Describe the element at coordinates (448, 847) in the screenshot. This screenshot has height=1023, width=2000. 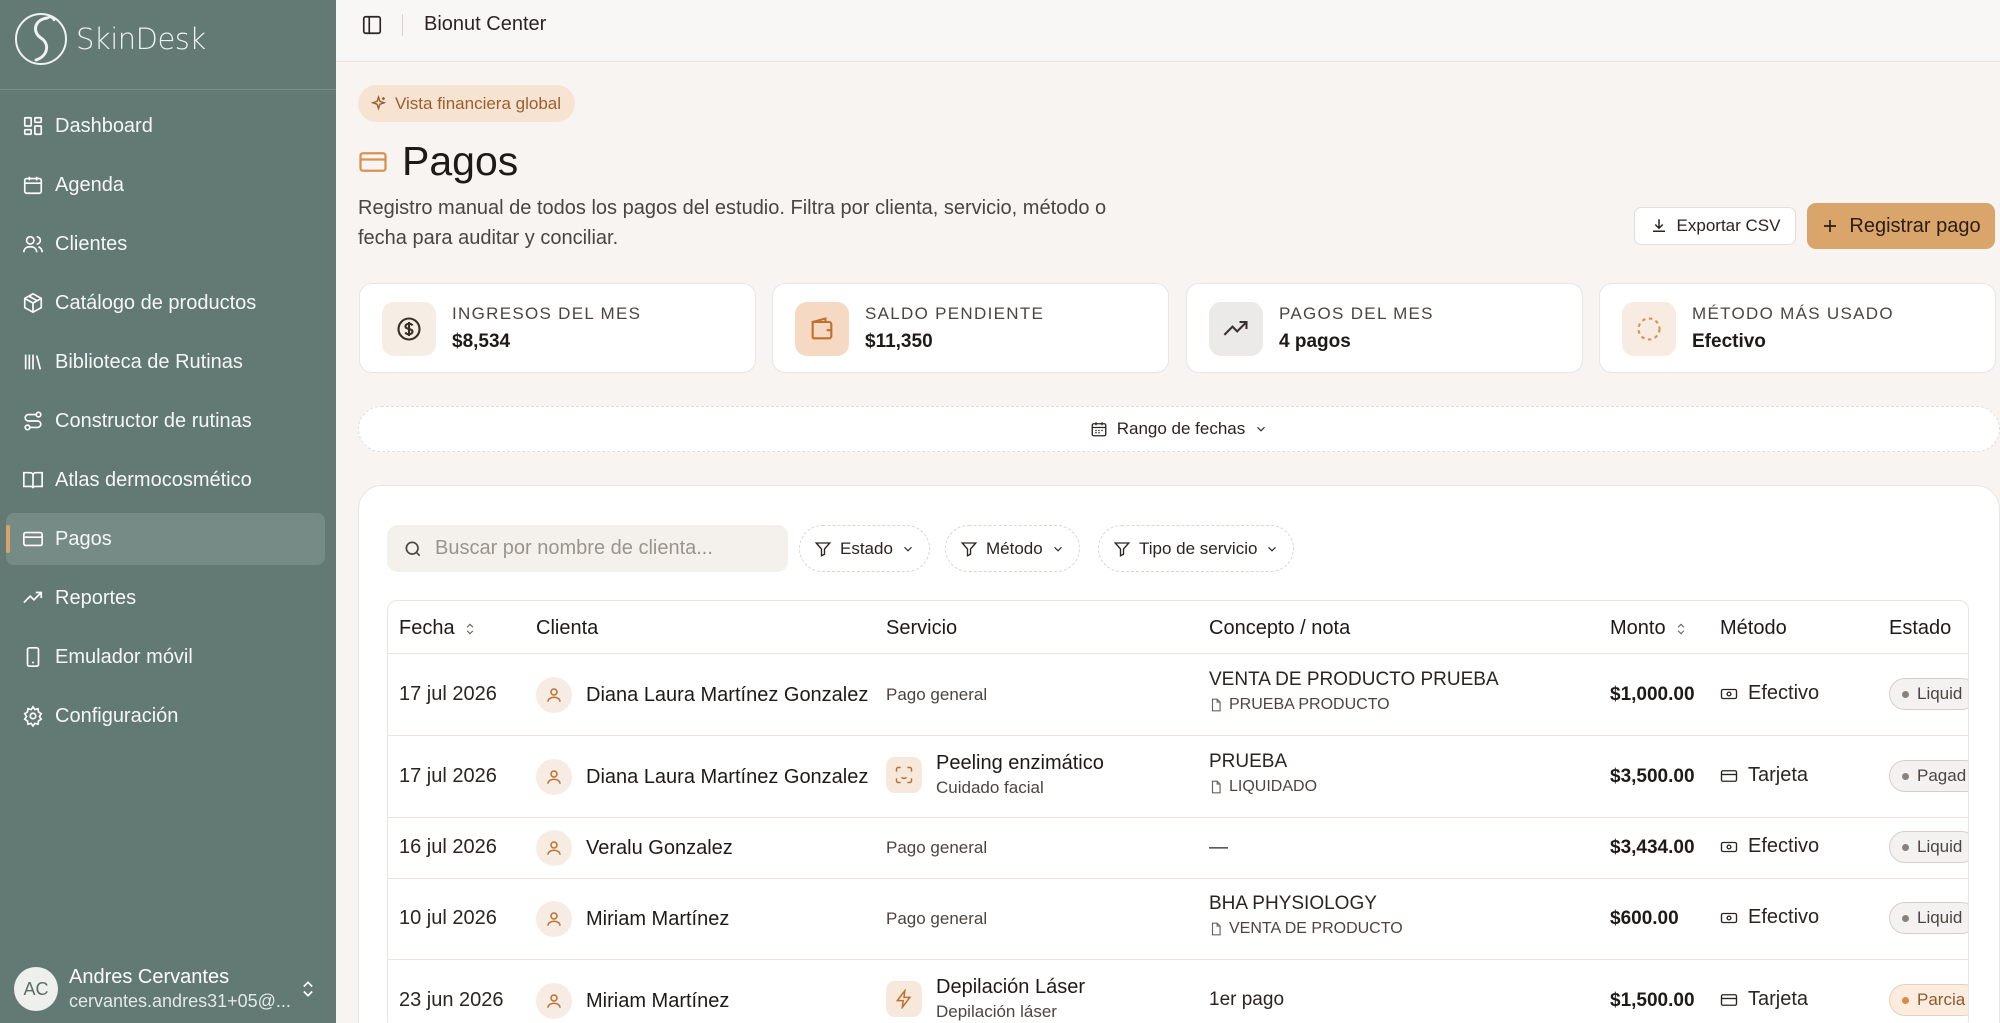
I see `row-date: 16 jul 2026` at that location.